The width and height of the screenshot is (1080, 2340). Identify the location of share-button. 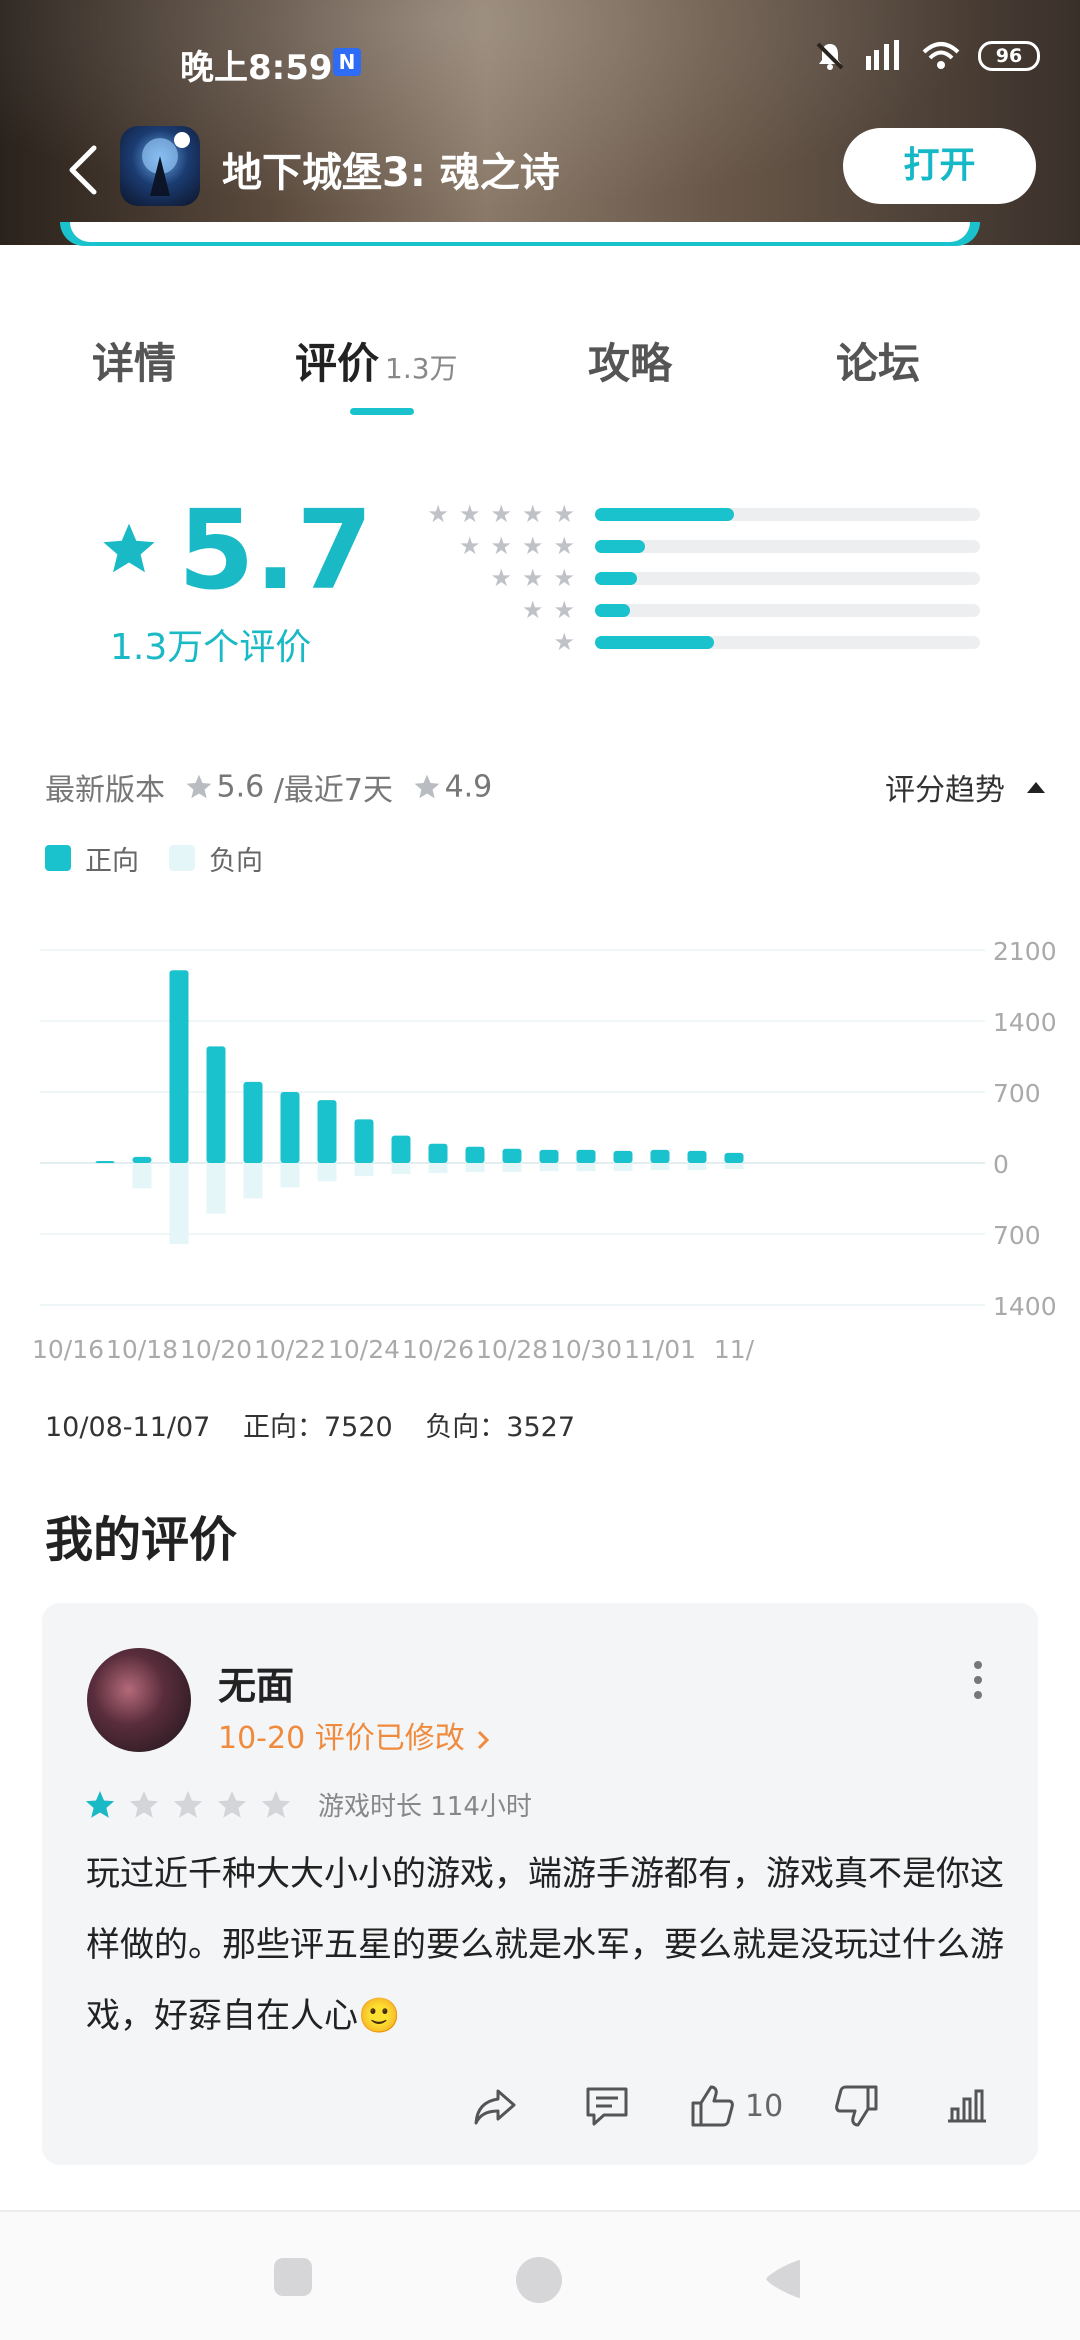
(495, 2106).